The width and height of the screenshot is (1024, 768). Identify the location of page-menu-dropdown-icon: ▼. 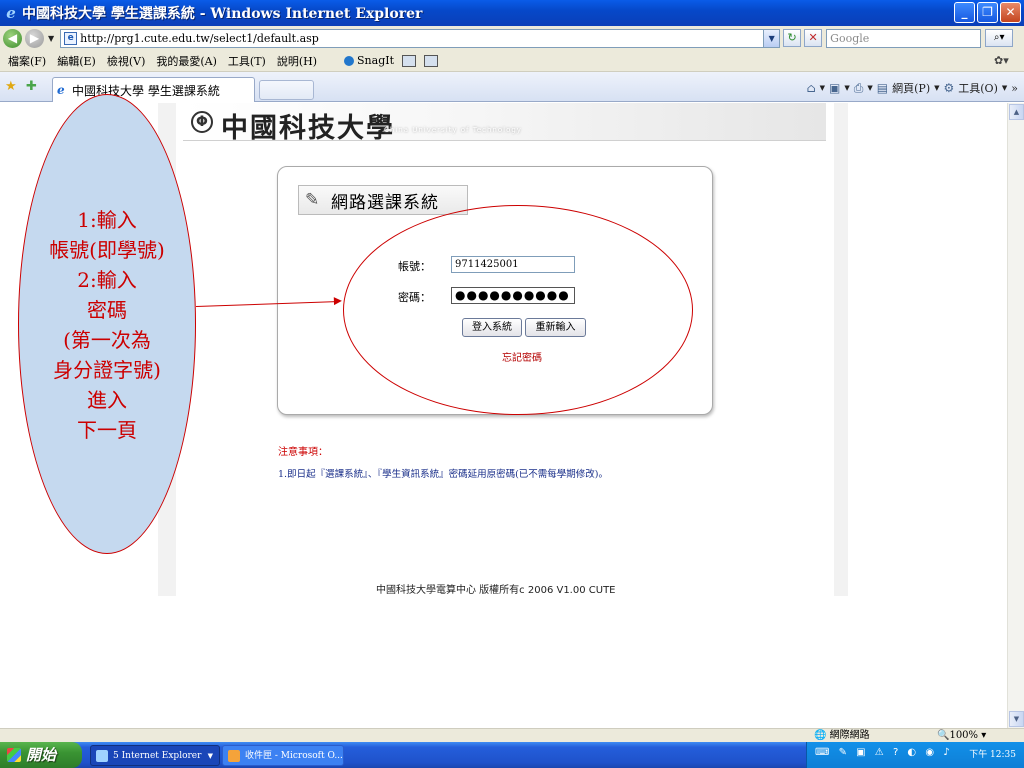
(936, 88).